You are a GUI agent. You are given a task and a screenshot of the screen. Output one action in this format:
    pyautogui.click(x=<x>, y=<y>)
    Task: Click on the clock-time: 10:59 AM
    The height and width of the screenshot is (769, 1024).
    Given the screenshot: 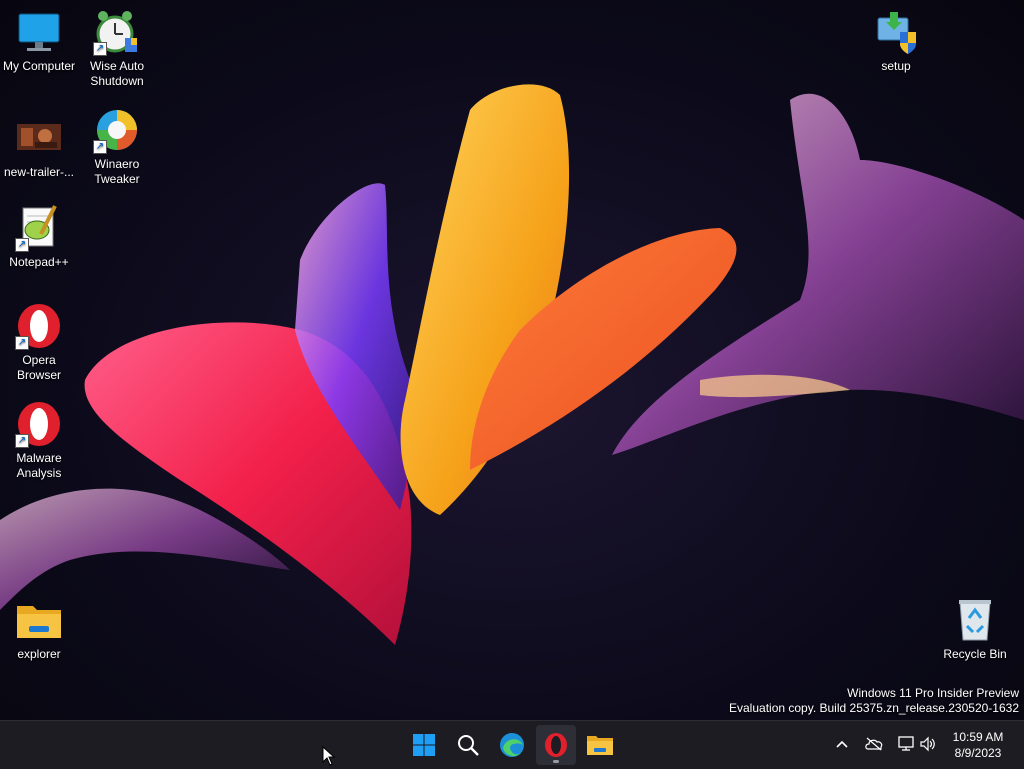 What is the action you would take?
    pyautogui.click(x=978, y=737)
    